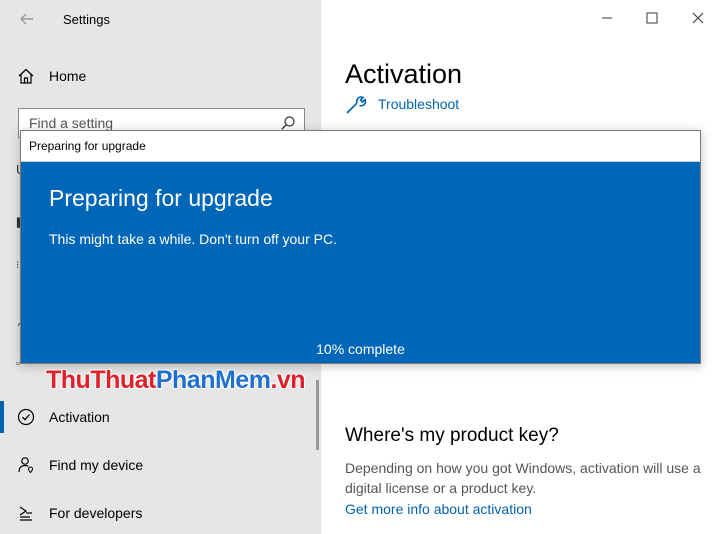  What do you see at coordinates (26, 465) in the screenshot?
I see `person-location-icon` at bounding box center [26, 465].